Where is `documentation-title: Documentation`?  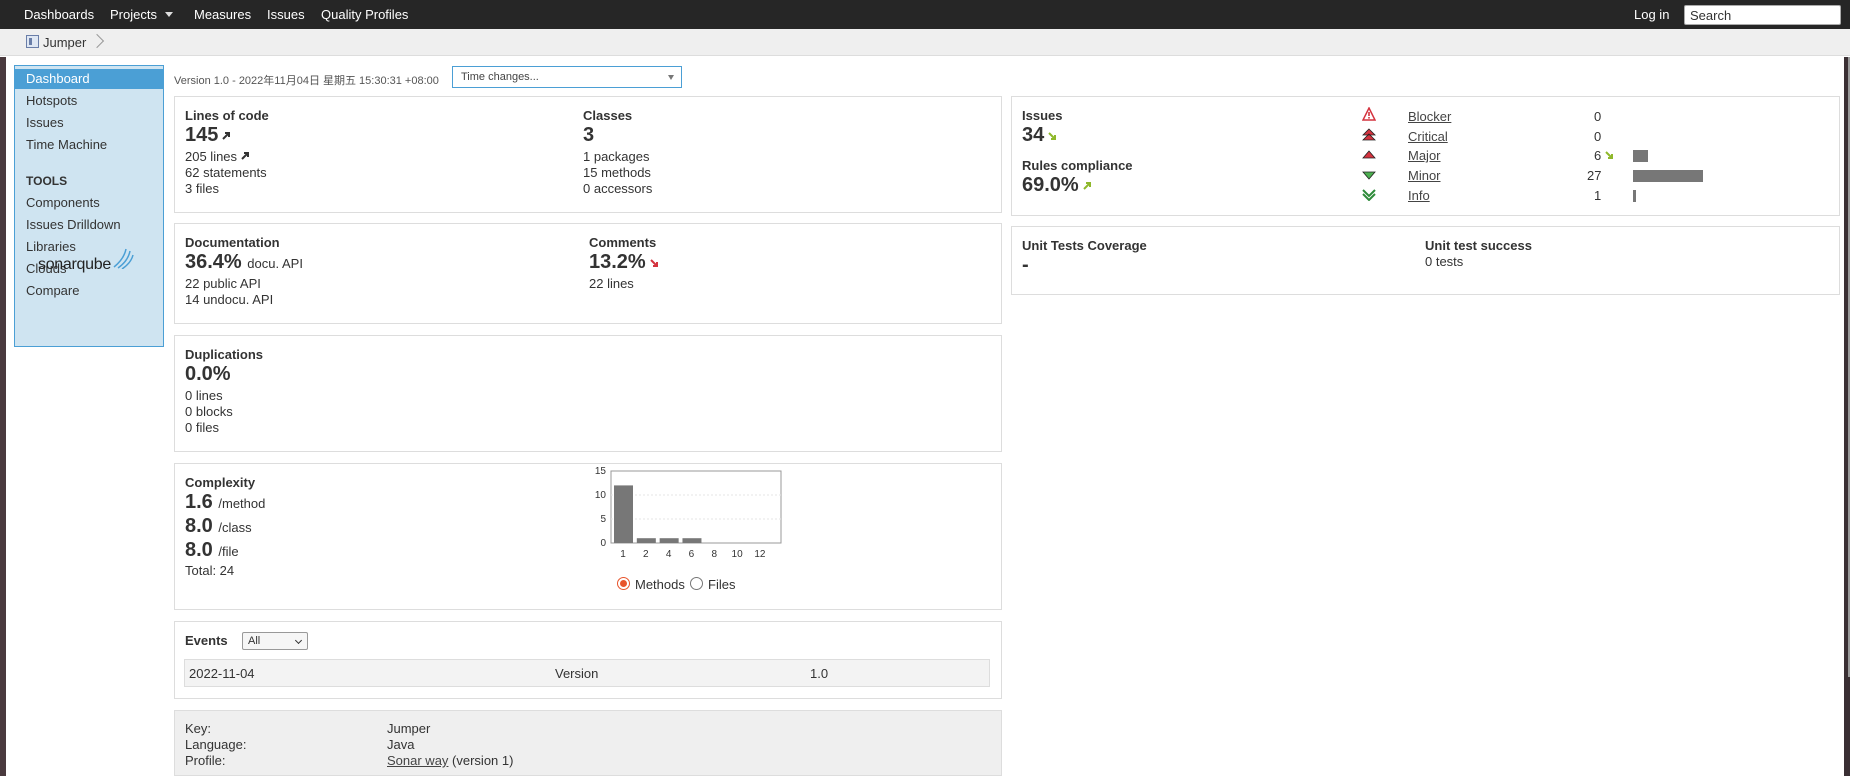
documentation-title: Documentation is located at coordinates (232, 242).